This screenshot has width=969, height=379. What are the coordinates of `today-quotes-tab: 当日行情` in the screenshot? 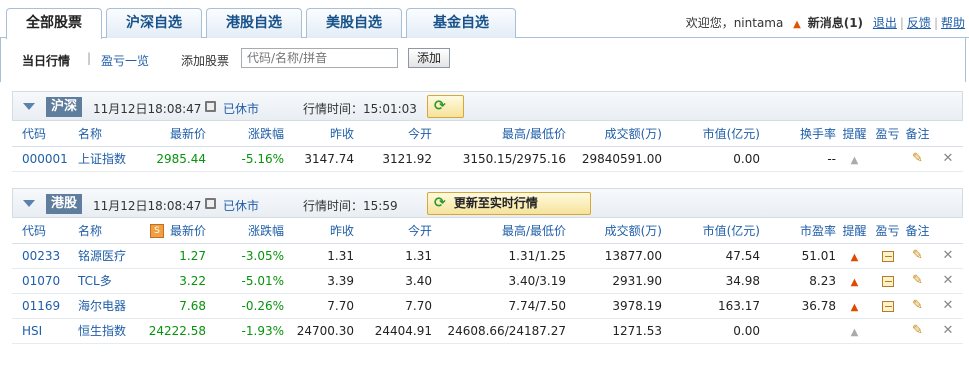 It's located at (46, 60).